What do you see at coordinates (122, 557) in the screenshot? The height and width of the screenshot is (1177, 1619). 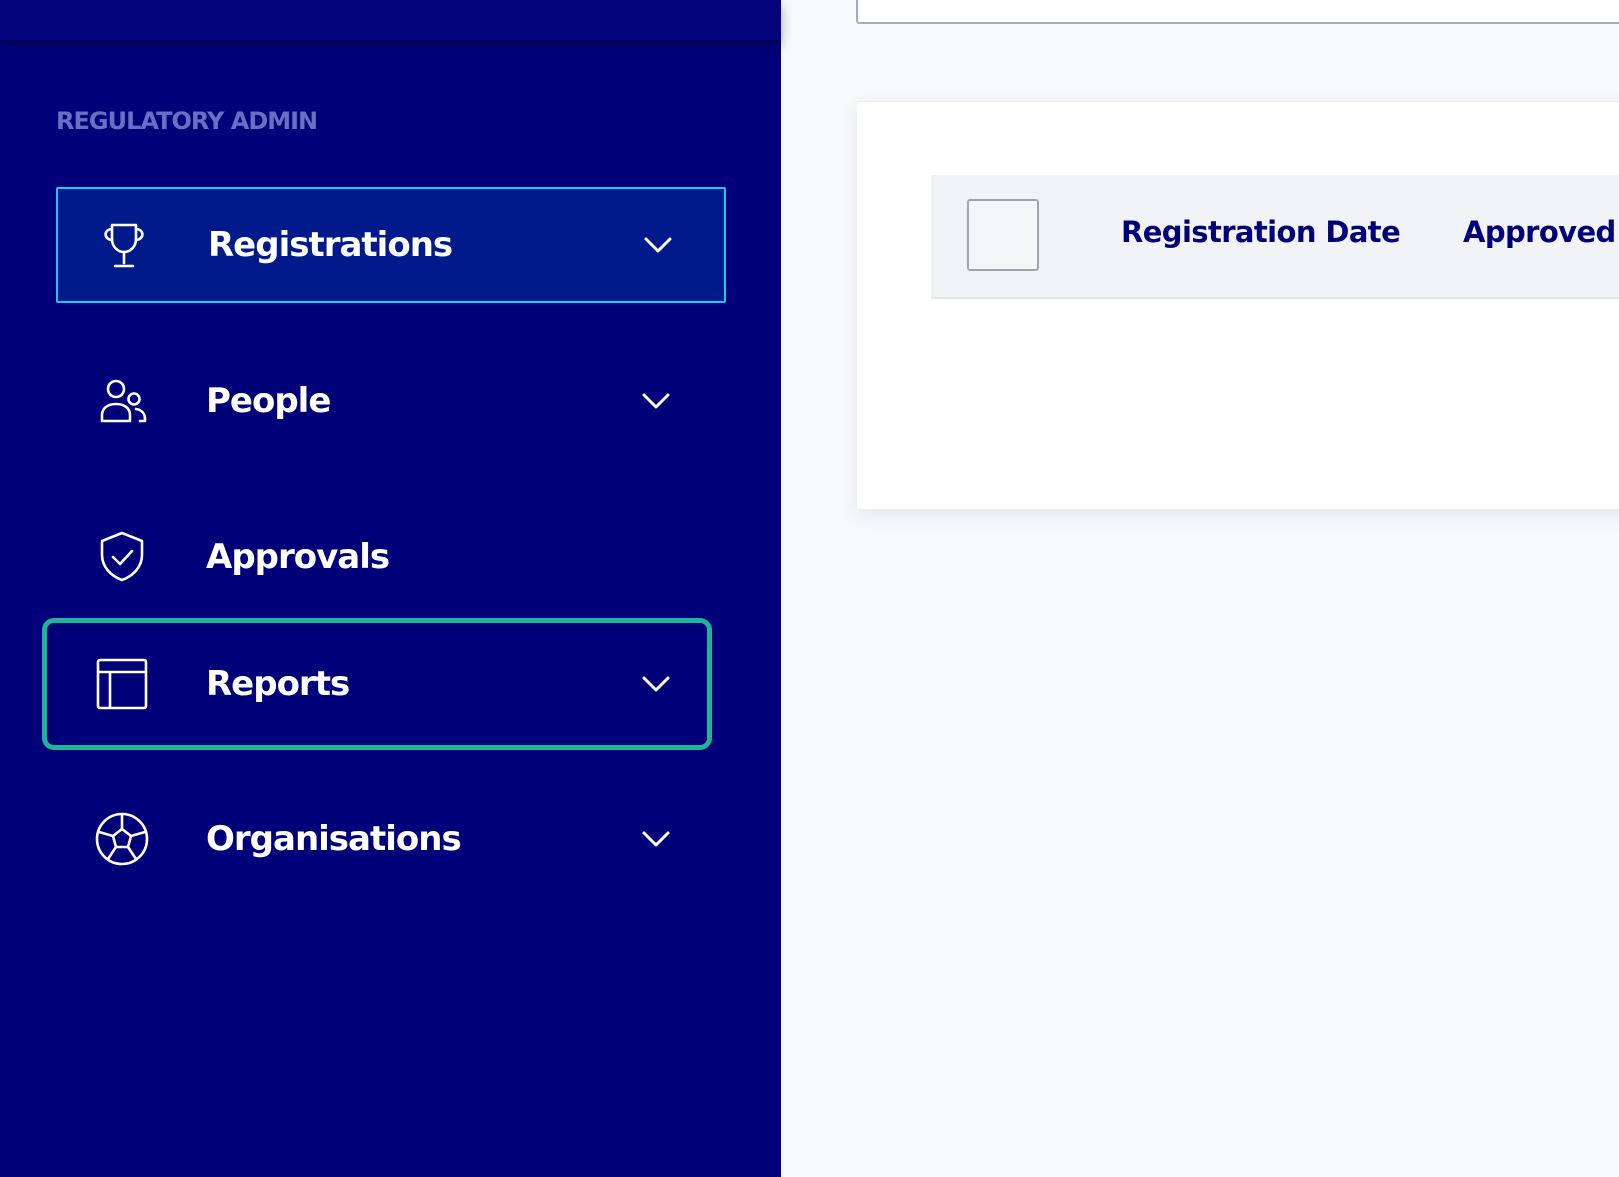 I see `shield-check-icon` at bounding box center [122, 557].